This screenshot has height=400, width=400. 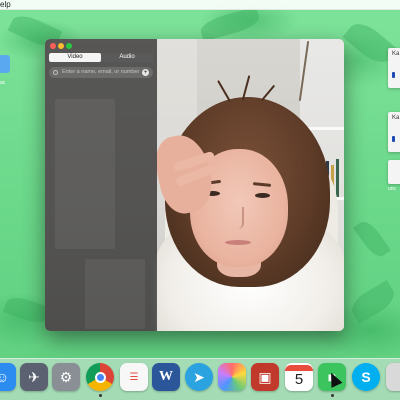 I want to click on eye, so click(x=262, y=195).